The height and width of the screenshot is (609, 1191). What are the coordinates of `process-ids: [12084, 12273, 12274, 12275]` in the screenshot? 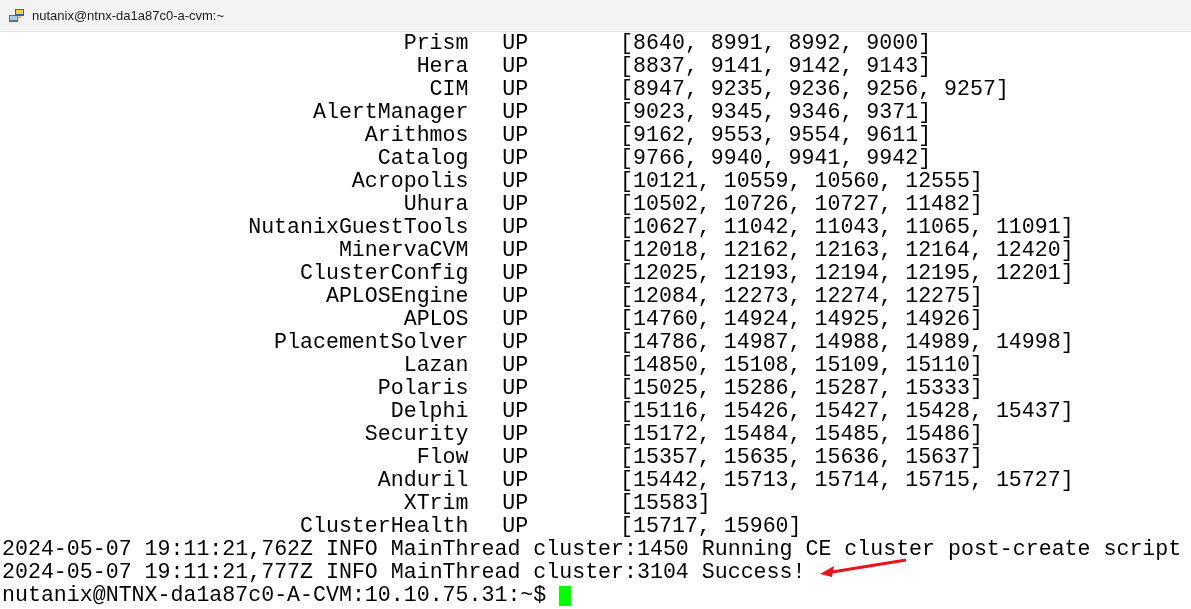 It's located at (801, 296).